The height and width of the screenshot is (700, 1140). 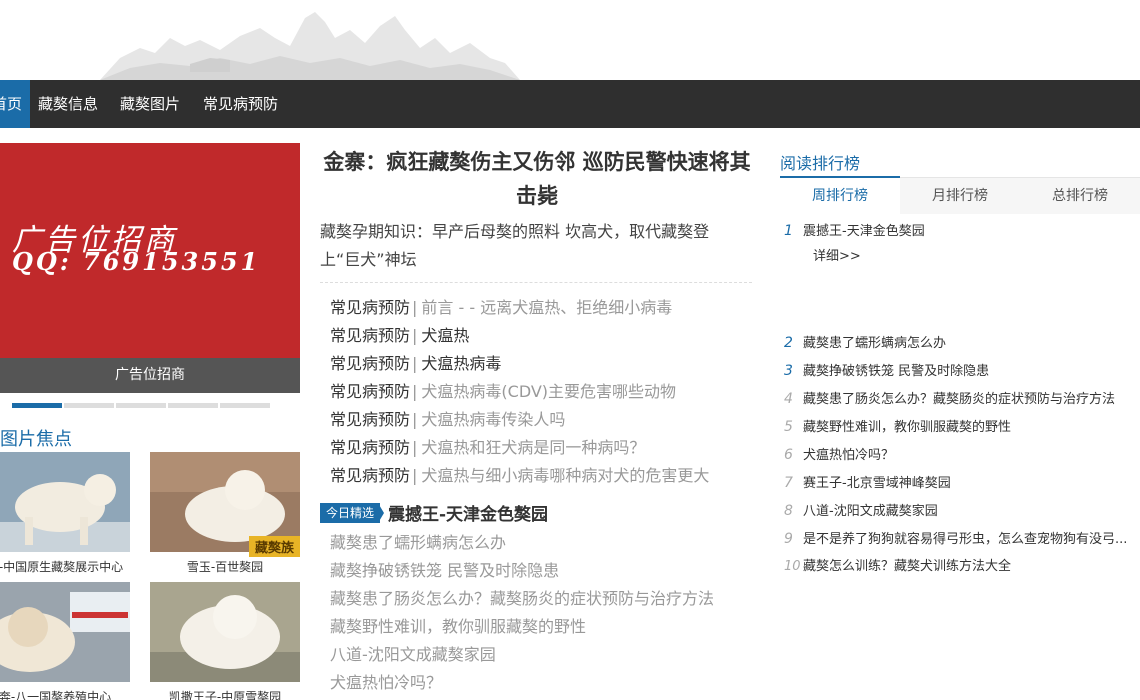 What do you see at coordinates (418, 543) in the screenshot?
I see `pick-item: 藏獒患了蠕形螨病怎么办` at bounding box center [418, 543].